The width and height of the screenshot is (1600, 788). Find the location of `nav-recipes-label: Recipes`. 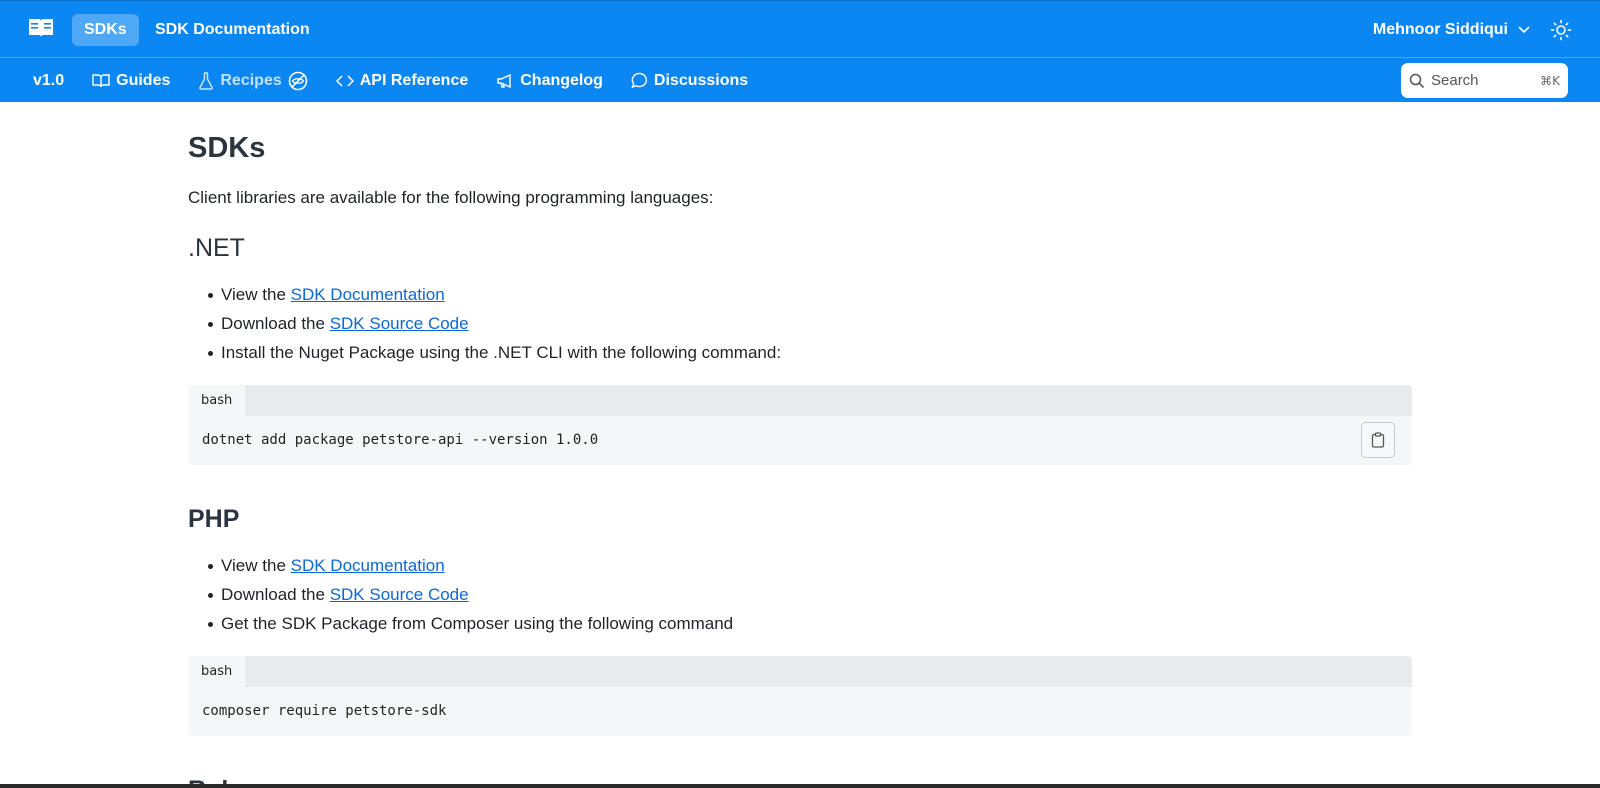

nav-recipes-label: Recipes is located at coordinates (251, 80).